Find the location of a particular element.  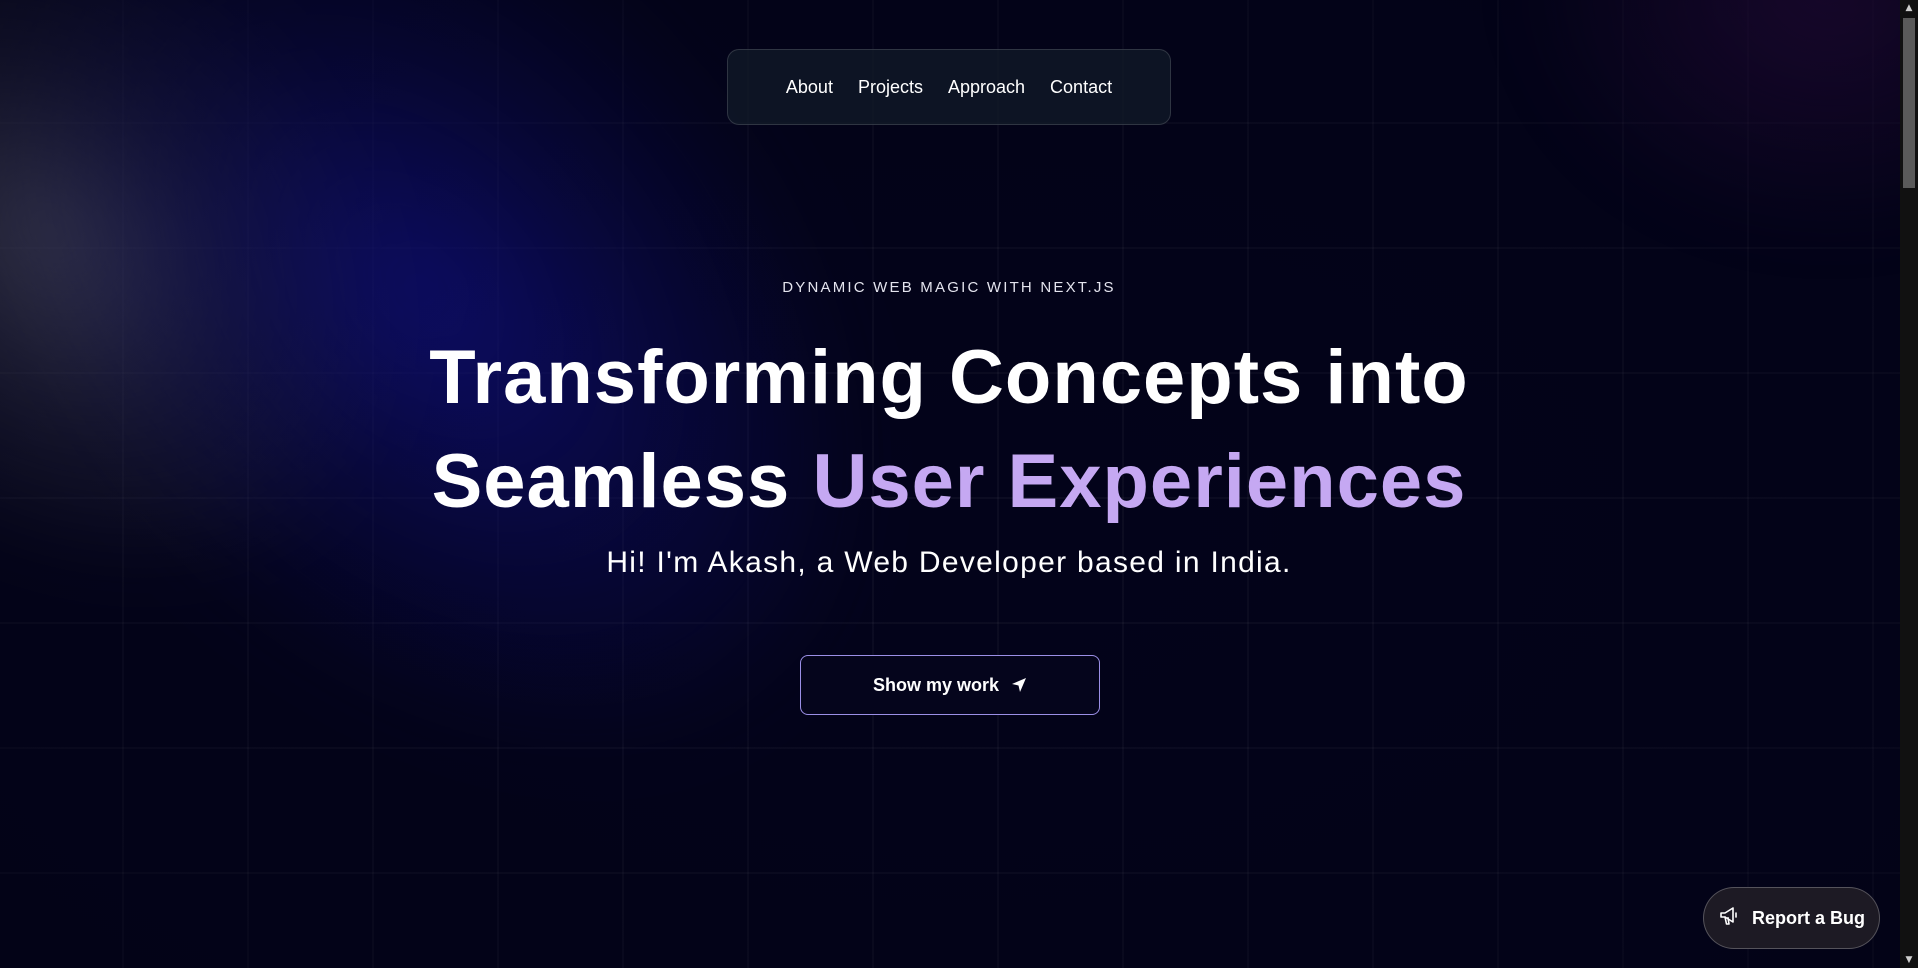

nav-link-about: About is located at coordinates (809, 87).